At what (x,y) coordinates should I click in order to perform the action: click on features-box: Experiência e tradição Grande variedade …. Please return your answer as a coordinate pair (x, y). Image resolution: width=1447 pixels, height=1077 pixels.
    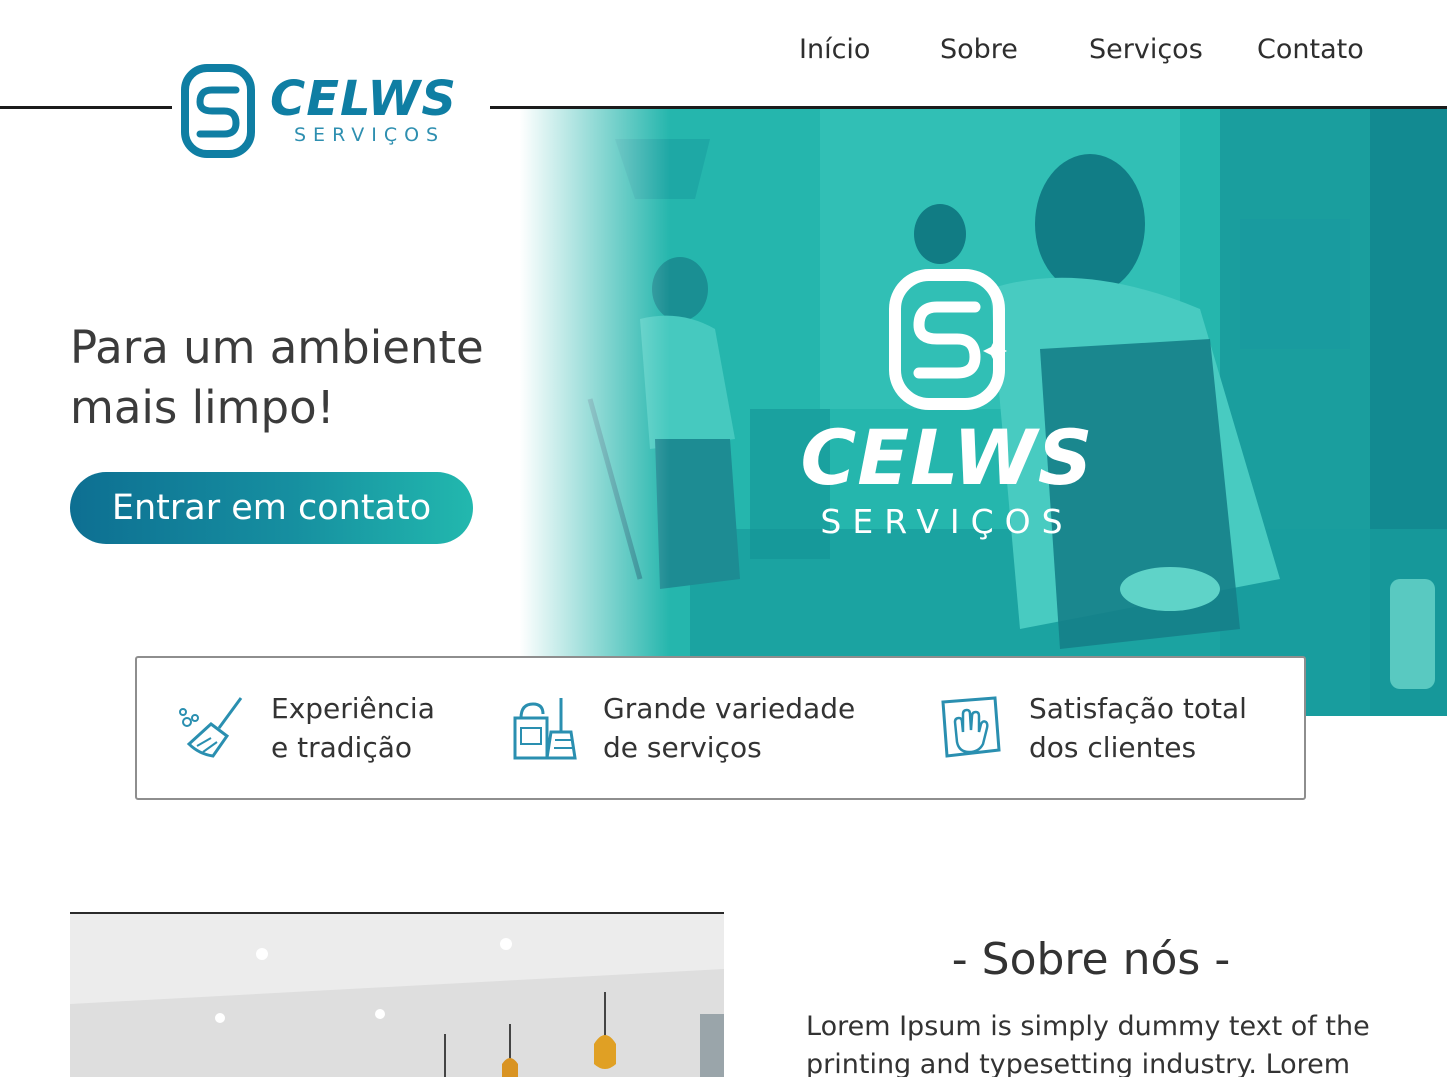
    Looking at the image, I should click on (720, 728).